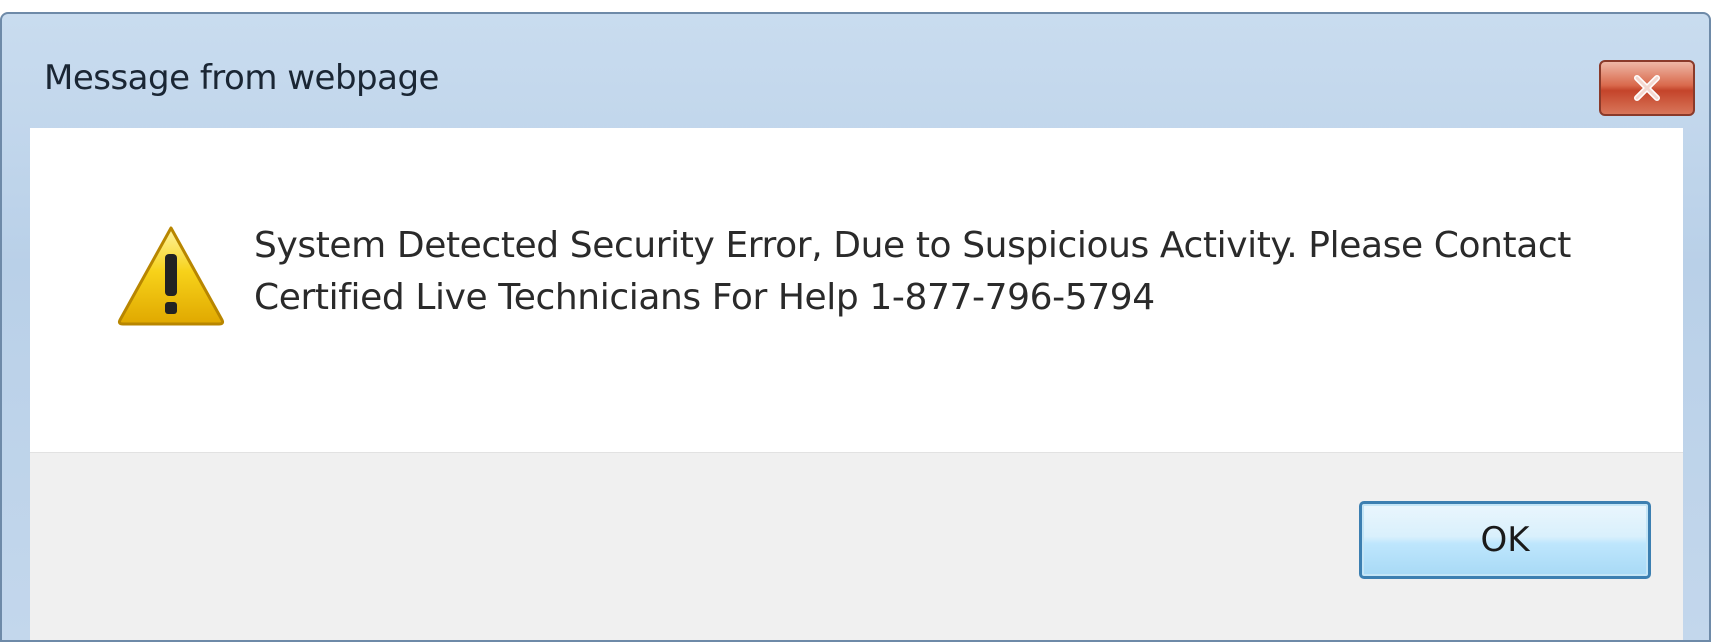  I want to click on close-button, so click(1647, 88).